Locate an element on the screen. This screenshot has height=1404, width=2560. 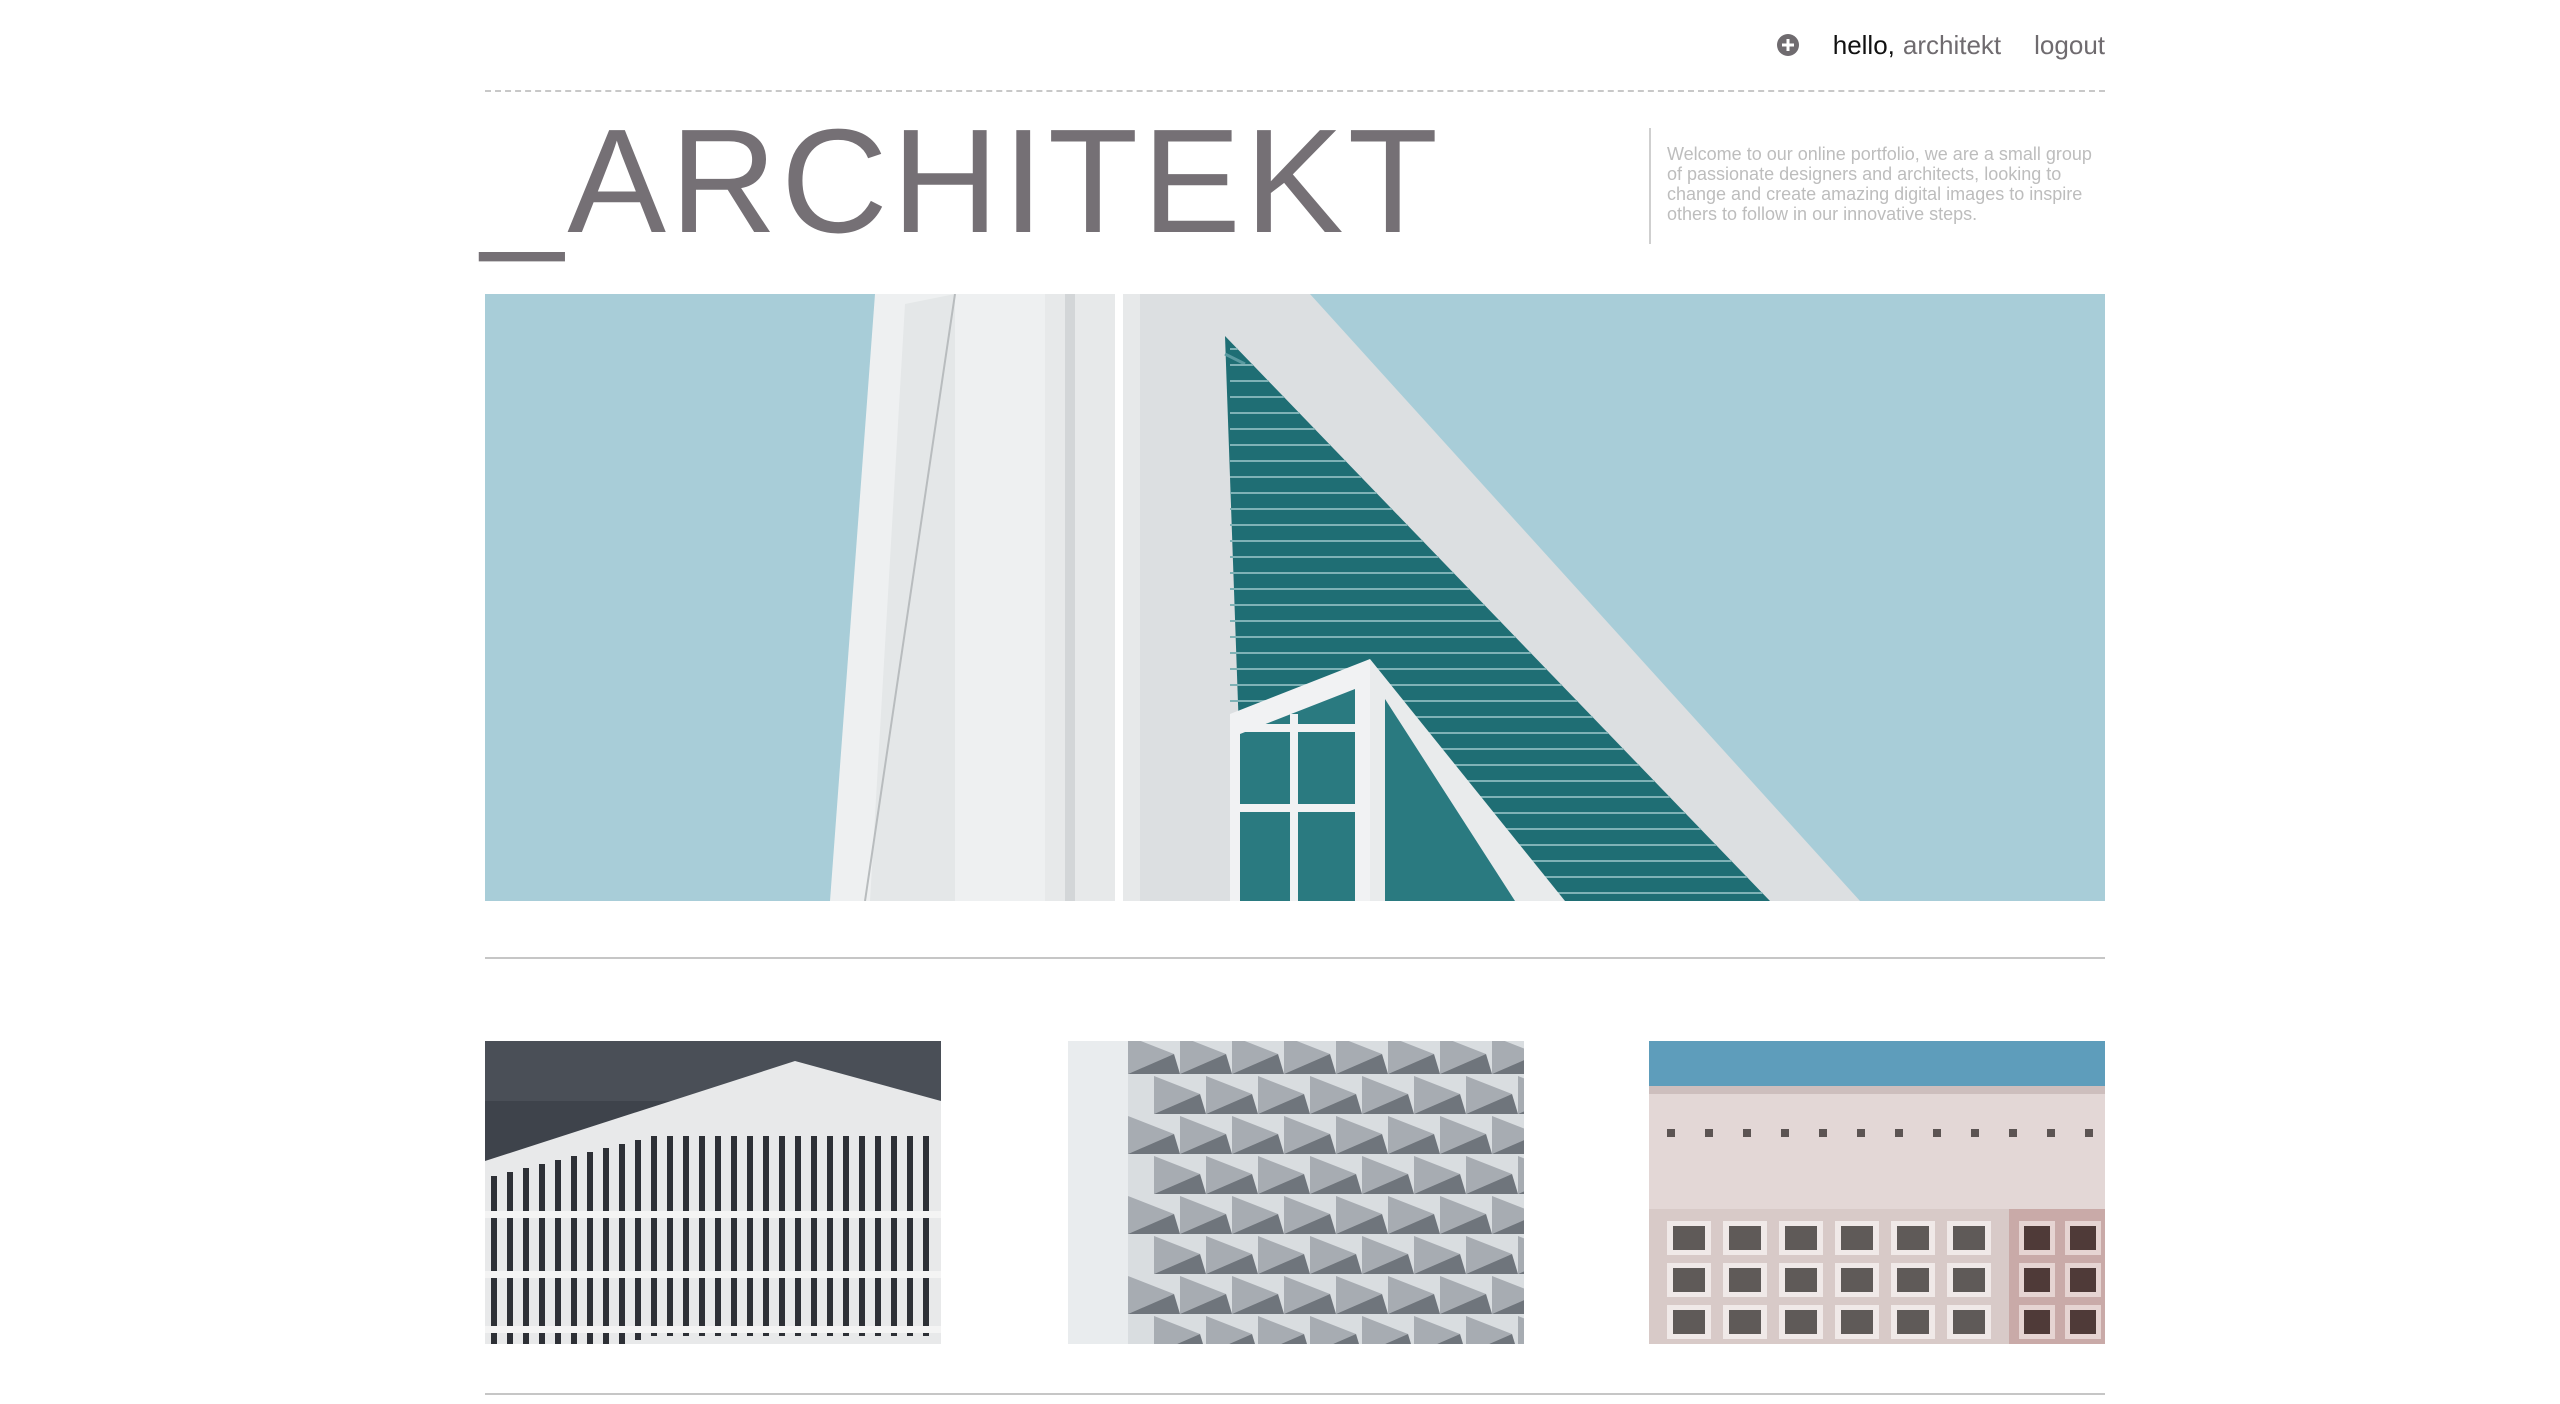
username-link: architekt is located at coordinates (1952, 45).